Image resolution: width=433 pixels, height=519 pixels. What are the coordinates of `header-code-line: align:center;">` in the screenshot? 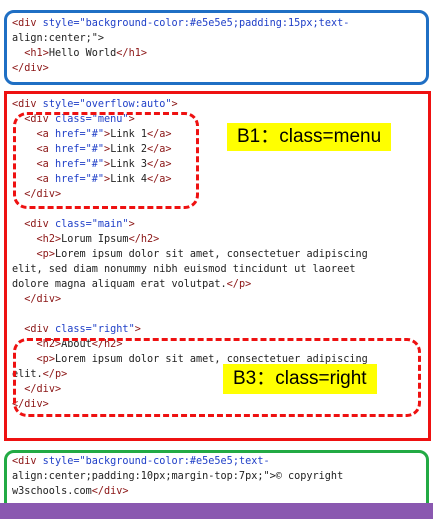 It's located at (58, 38).